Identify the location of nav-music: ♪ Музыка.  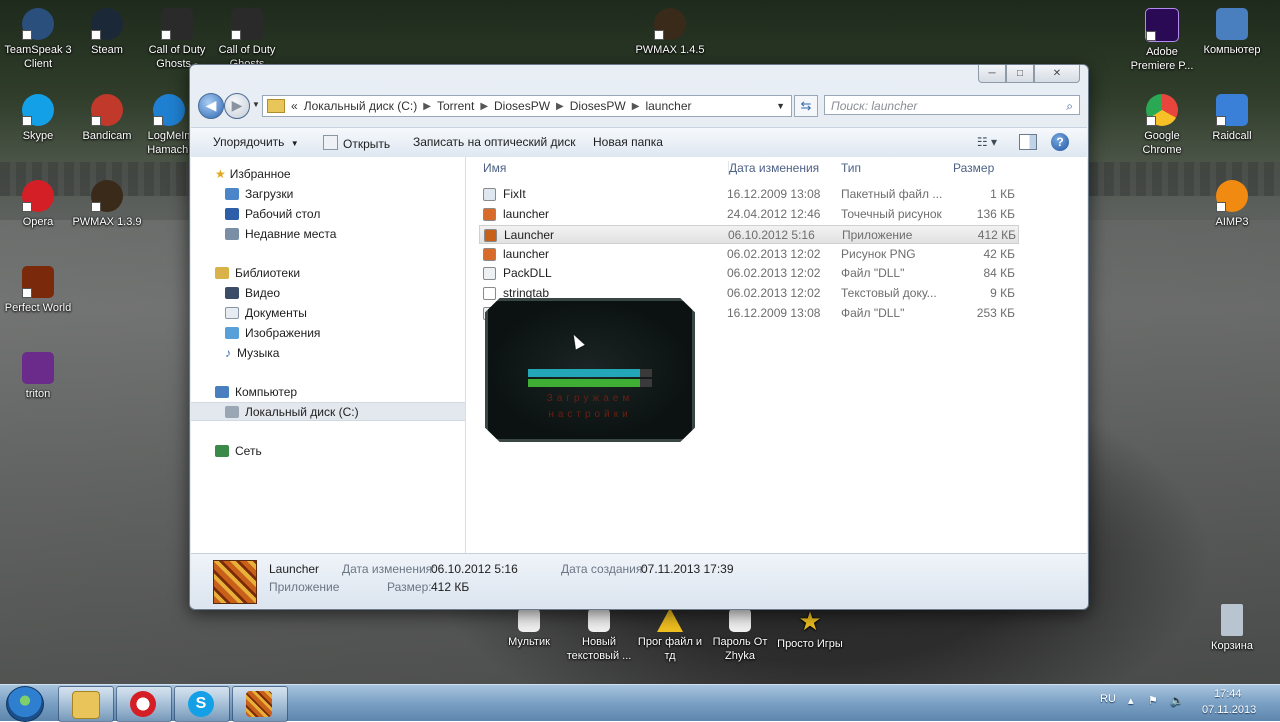
(328, 353).